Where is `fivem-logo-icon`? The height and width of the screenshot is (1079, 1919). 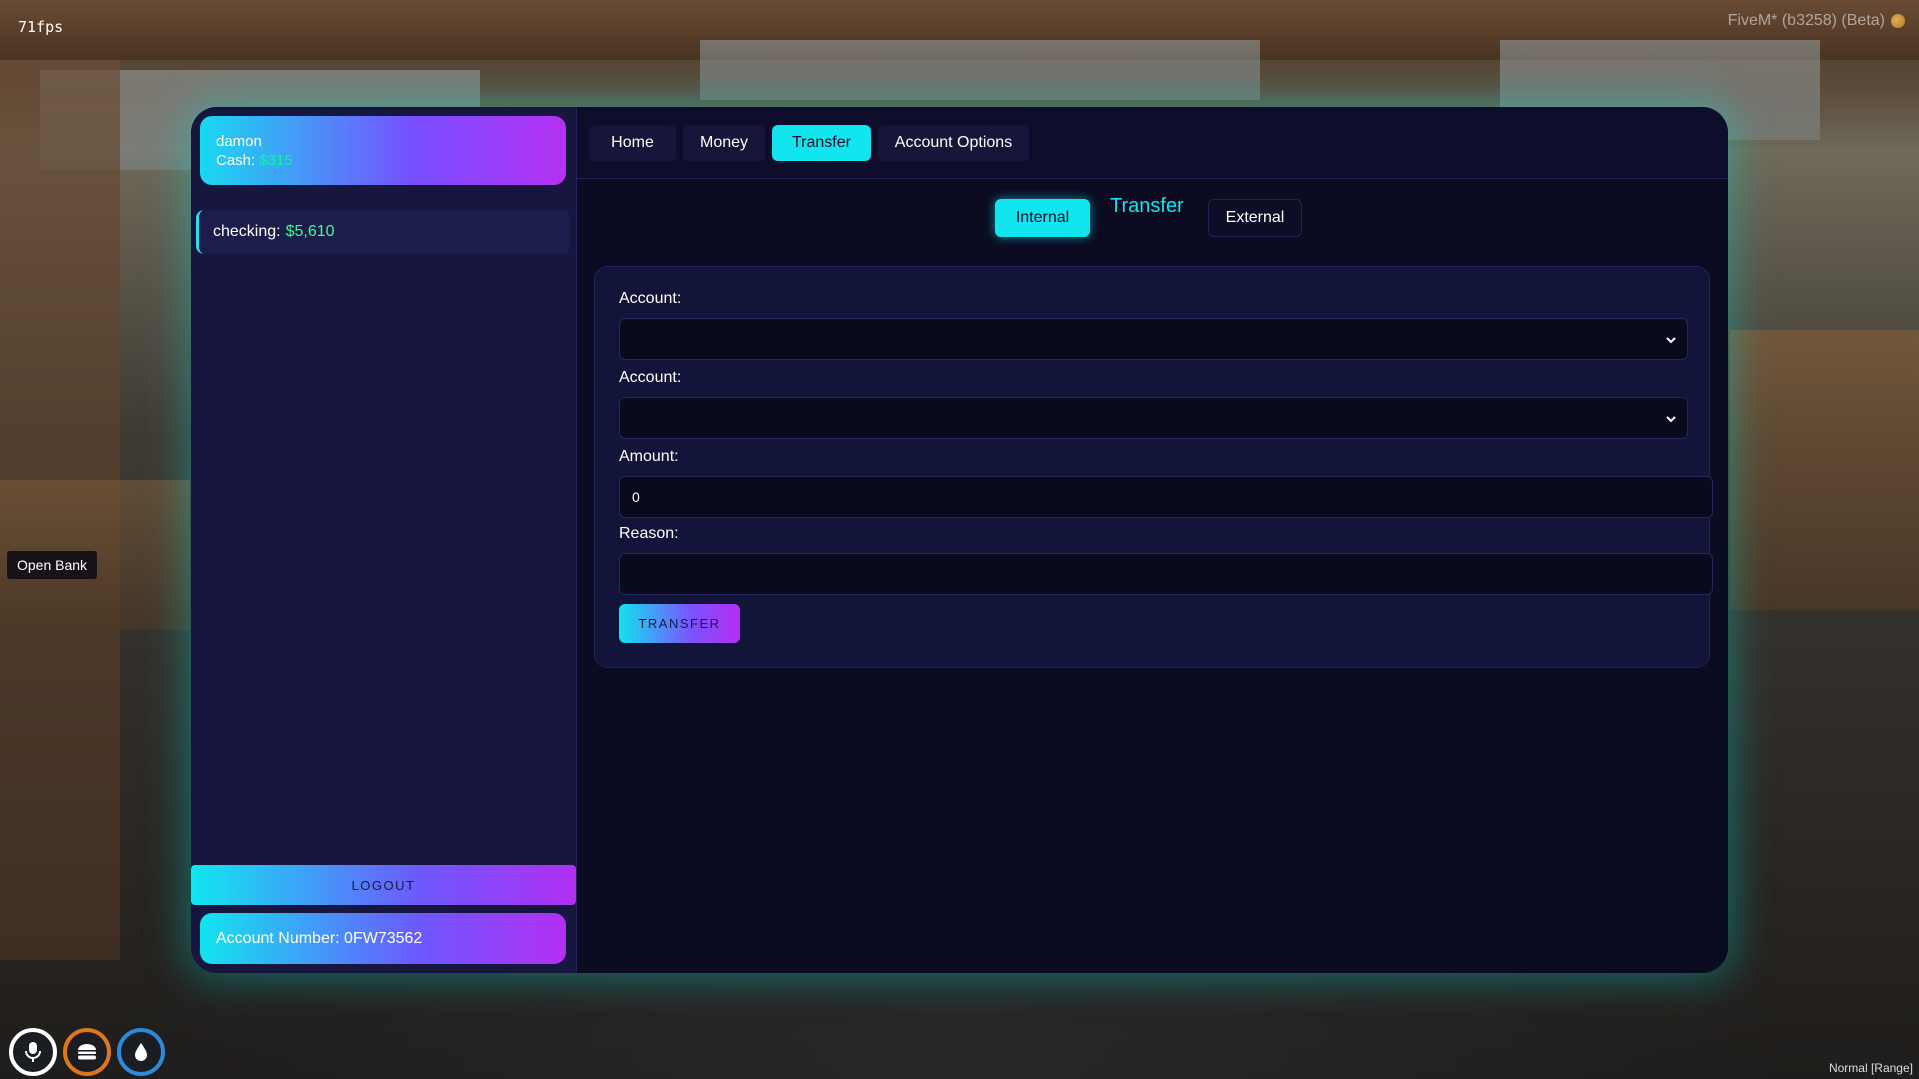
fivem-logo-icon is located at coordinates (1898, 21).